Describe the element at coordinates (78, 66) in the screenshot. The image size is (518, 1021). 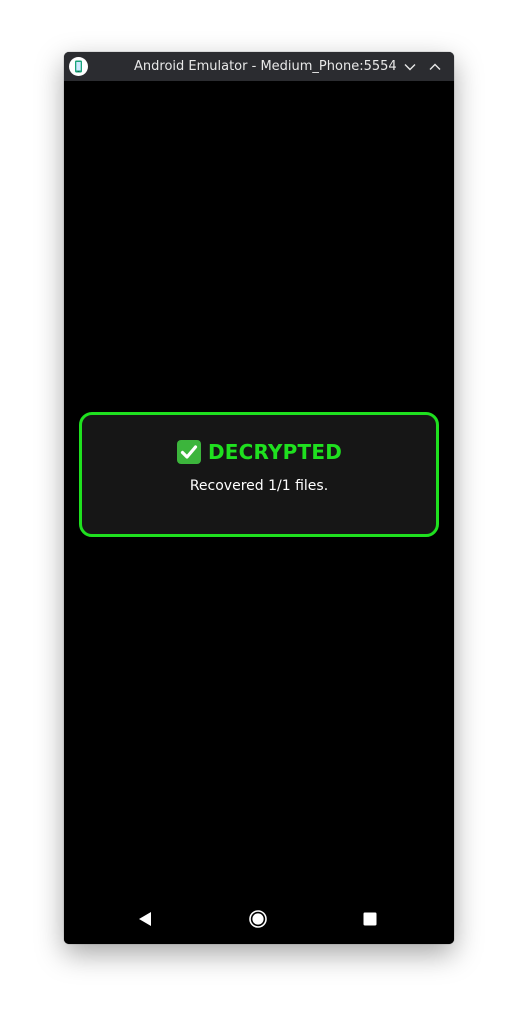
I see `android-emulator-icon` at that location.